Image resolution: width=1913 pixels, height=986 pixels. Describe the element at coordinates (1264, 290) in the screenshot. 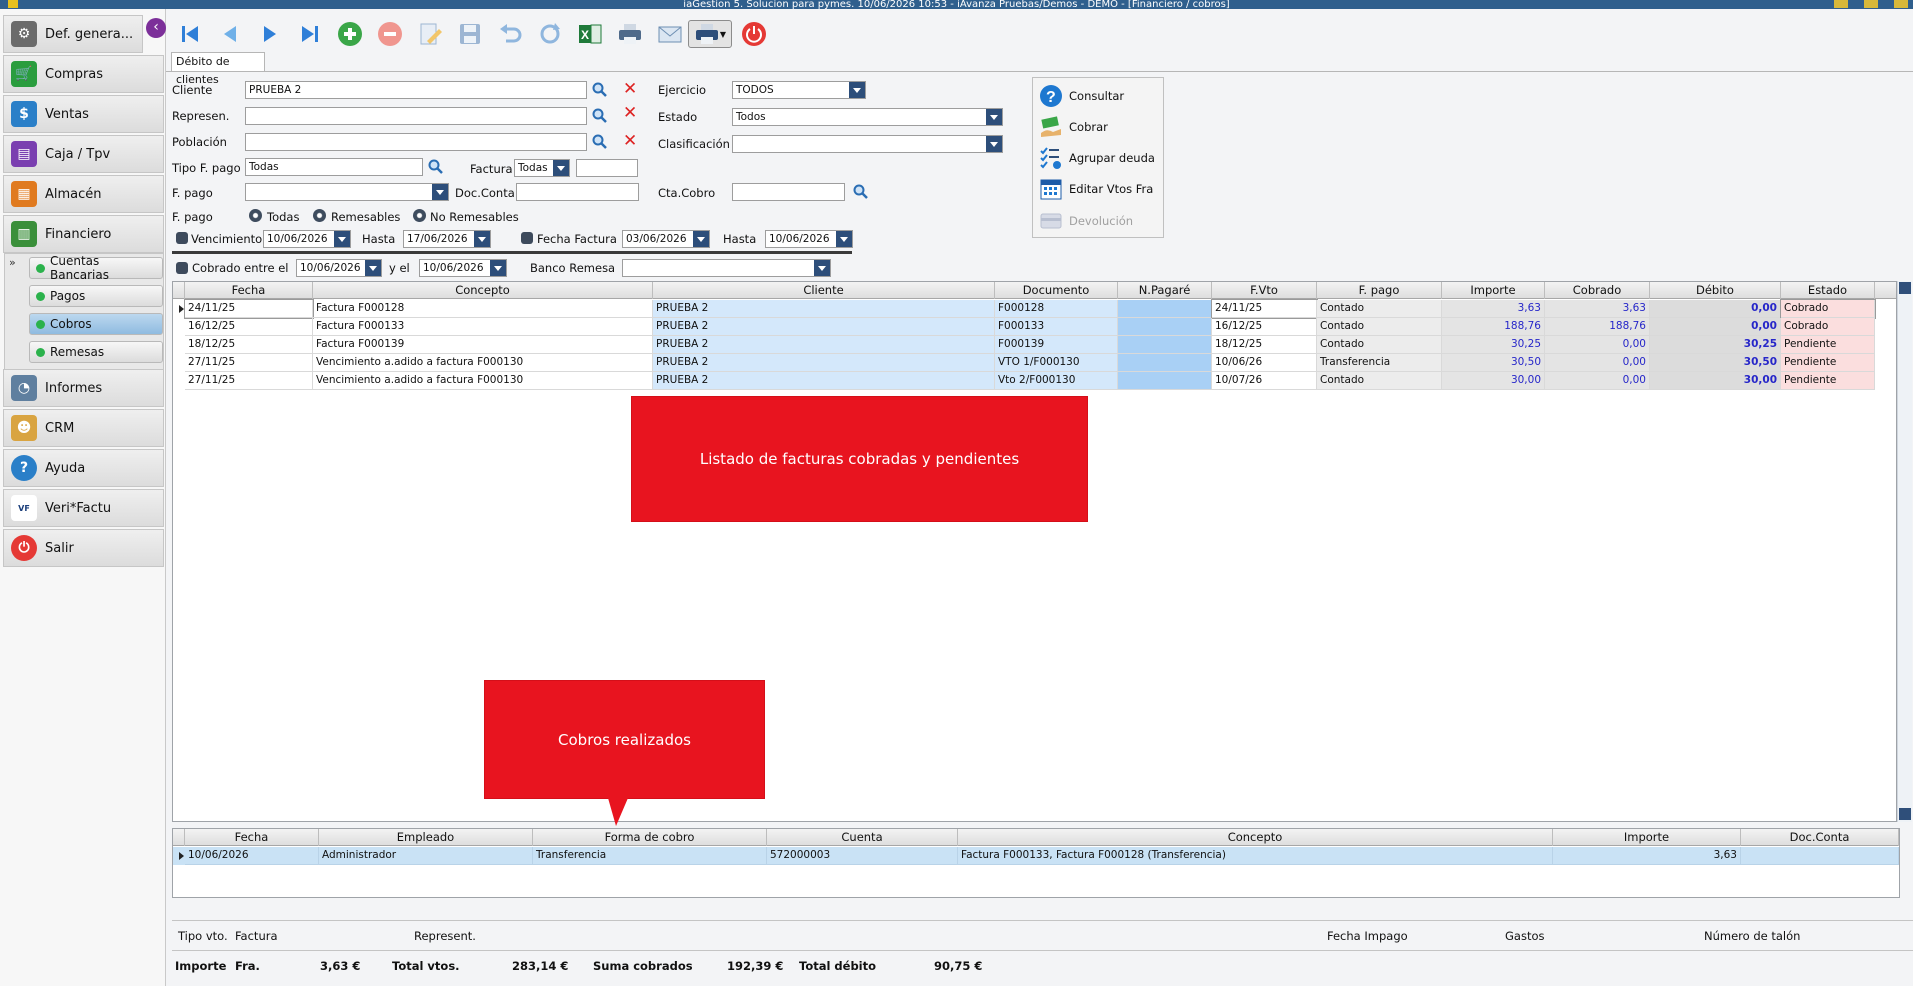

I see `col-header-fvto: F.Vto` at that location.